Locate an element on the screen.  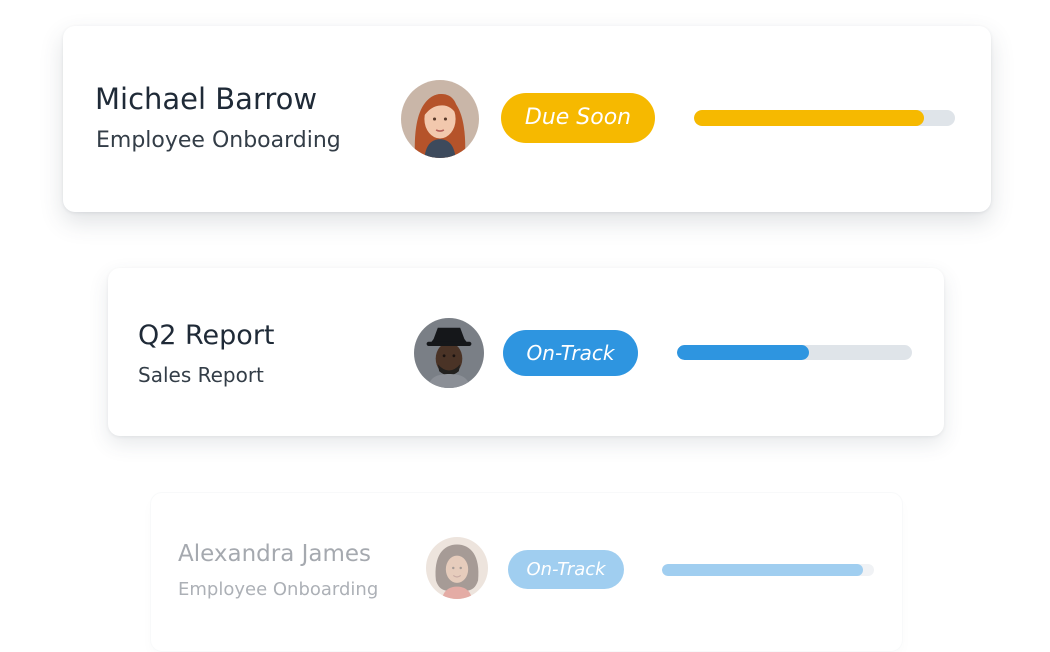
card-title: Alexandra James is located at coordinates (275, 554).